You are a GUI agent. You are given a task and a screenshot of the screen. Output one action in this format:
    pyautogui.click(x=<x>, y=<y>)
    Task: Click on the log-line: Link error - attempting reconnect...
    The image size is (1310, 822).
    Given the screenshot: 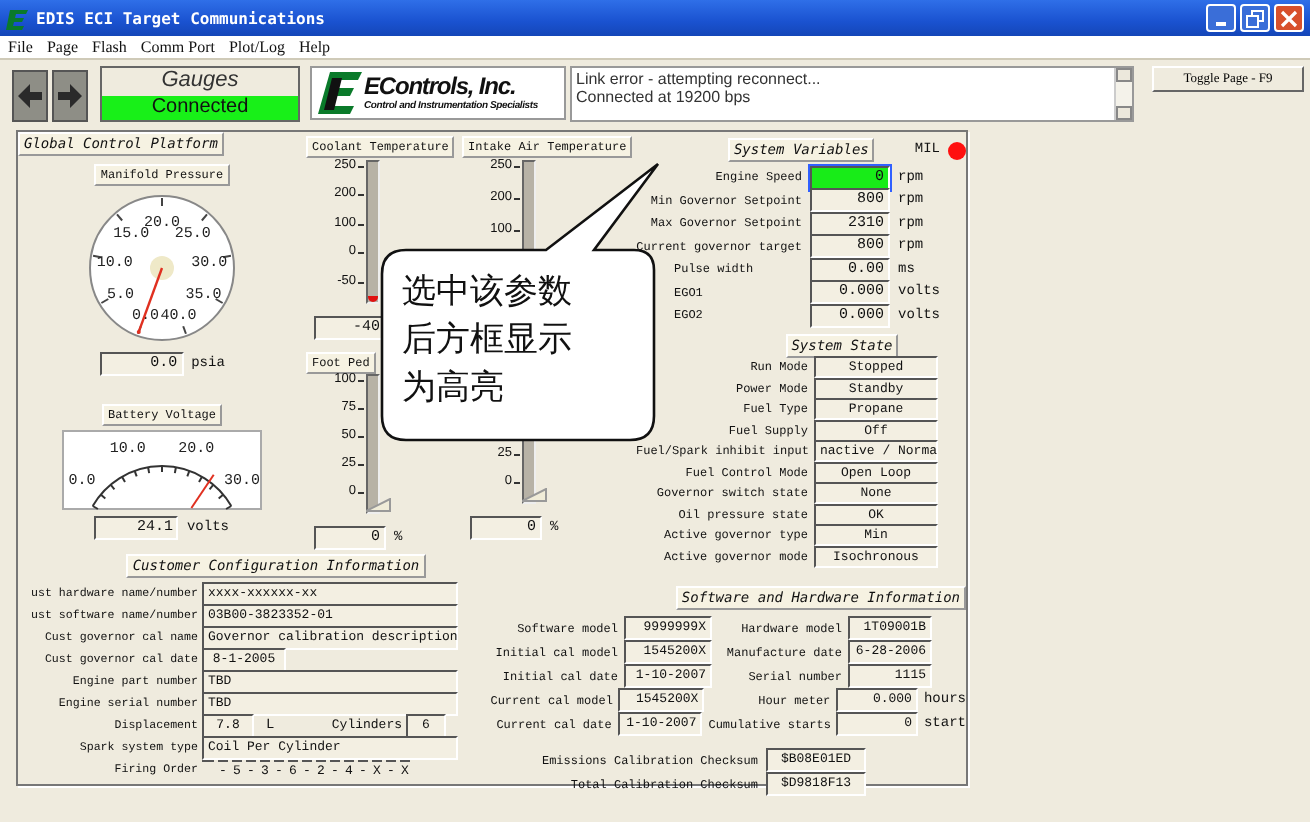 What is the action you would take?
    pyautogui.click(x=699, y=79)
    